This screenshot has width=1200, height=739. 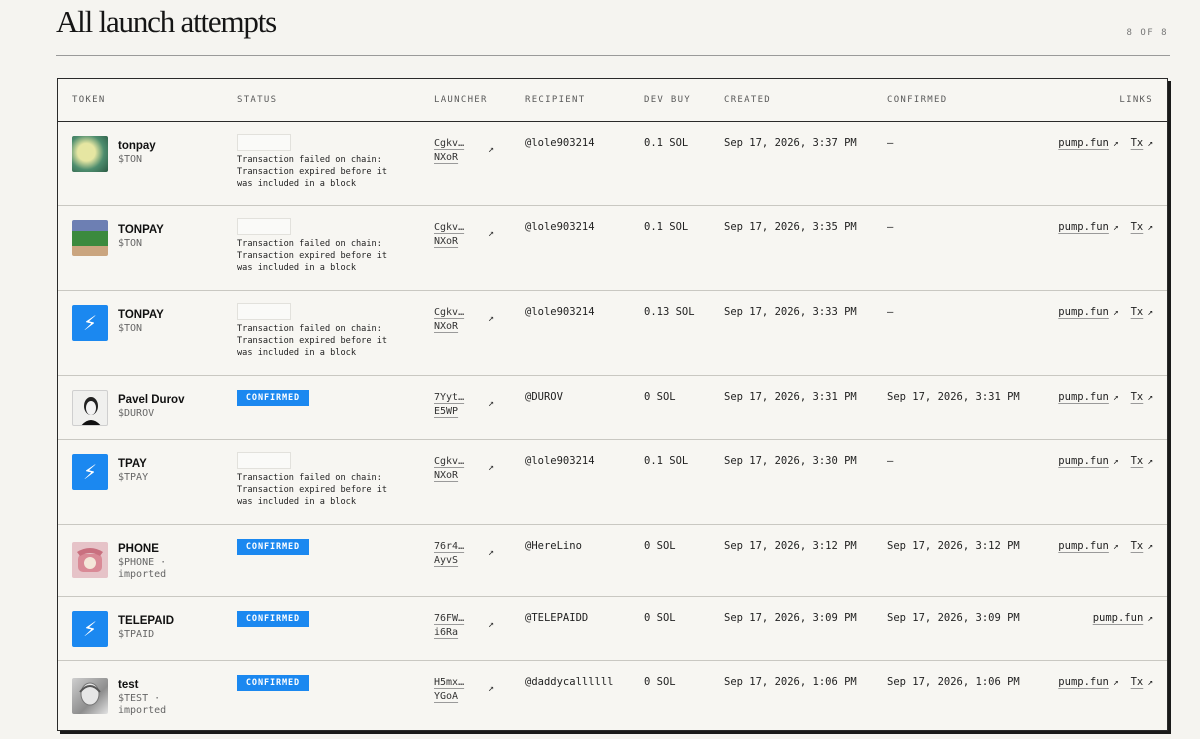 What do you see at coordinates (461, 100) in the screenshot?
I see `column-header-launcher: LAUNCHER` at bounding box center [461, 100].